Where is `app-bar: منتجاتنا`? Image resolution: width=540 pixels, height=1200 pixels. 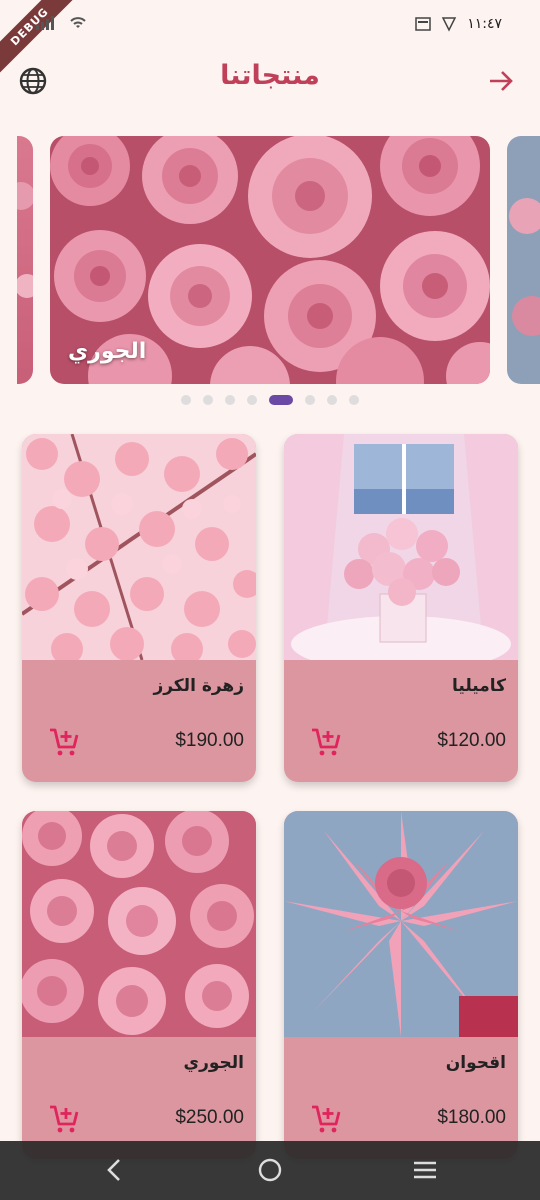 app-bar: منتجاتنا is located at coordinates (270, 80).